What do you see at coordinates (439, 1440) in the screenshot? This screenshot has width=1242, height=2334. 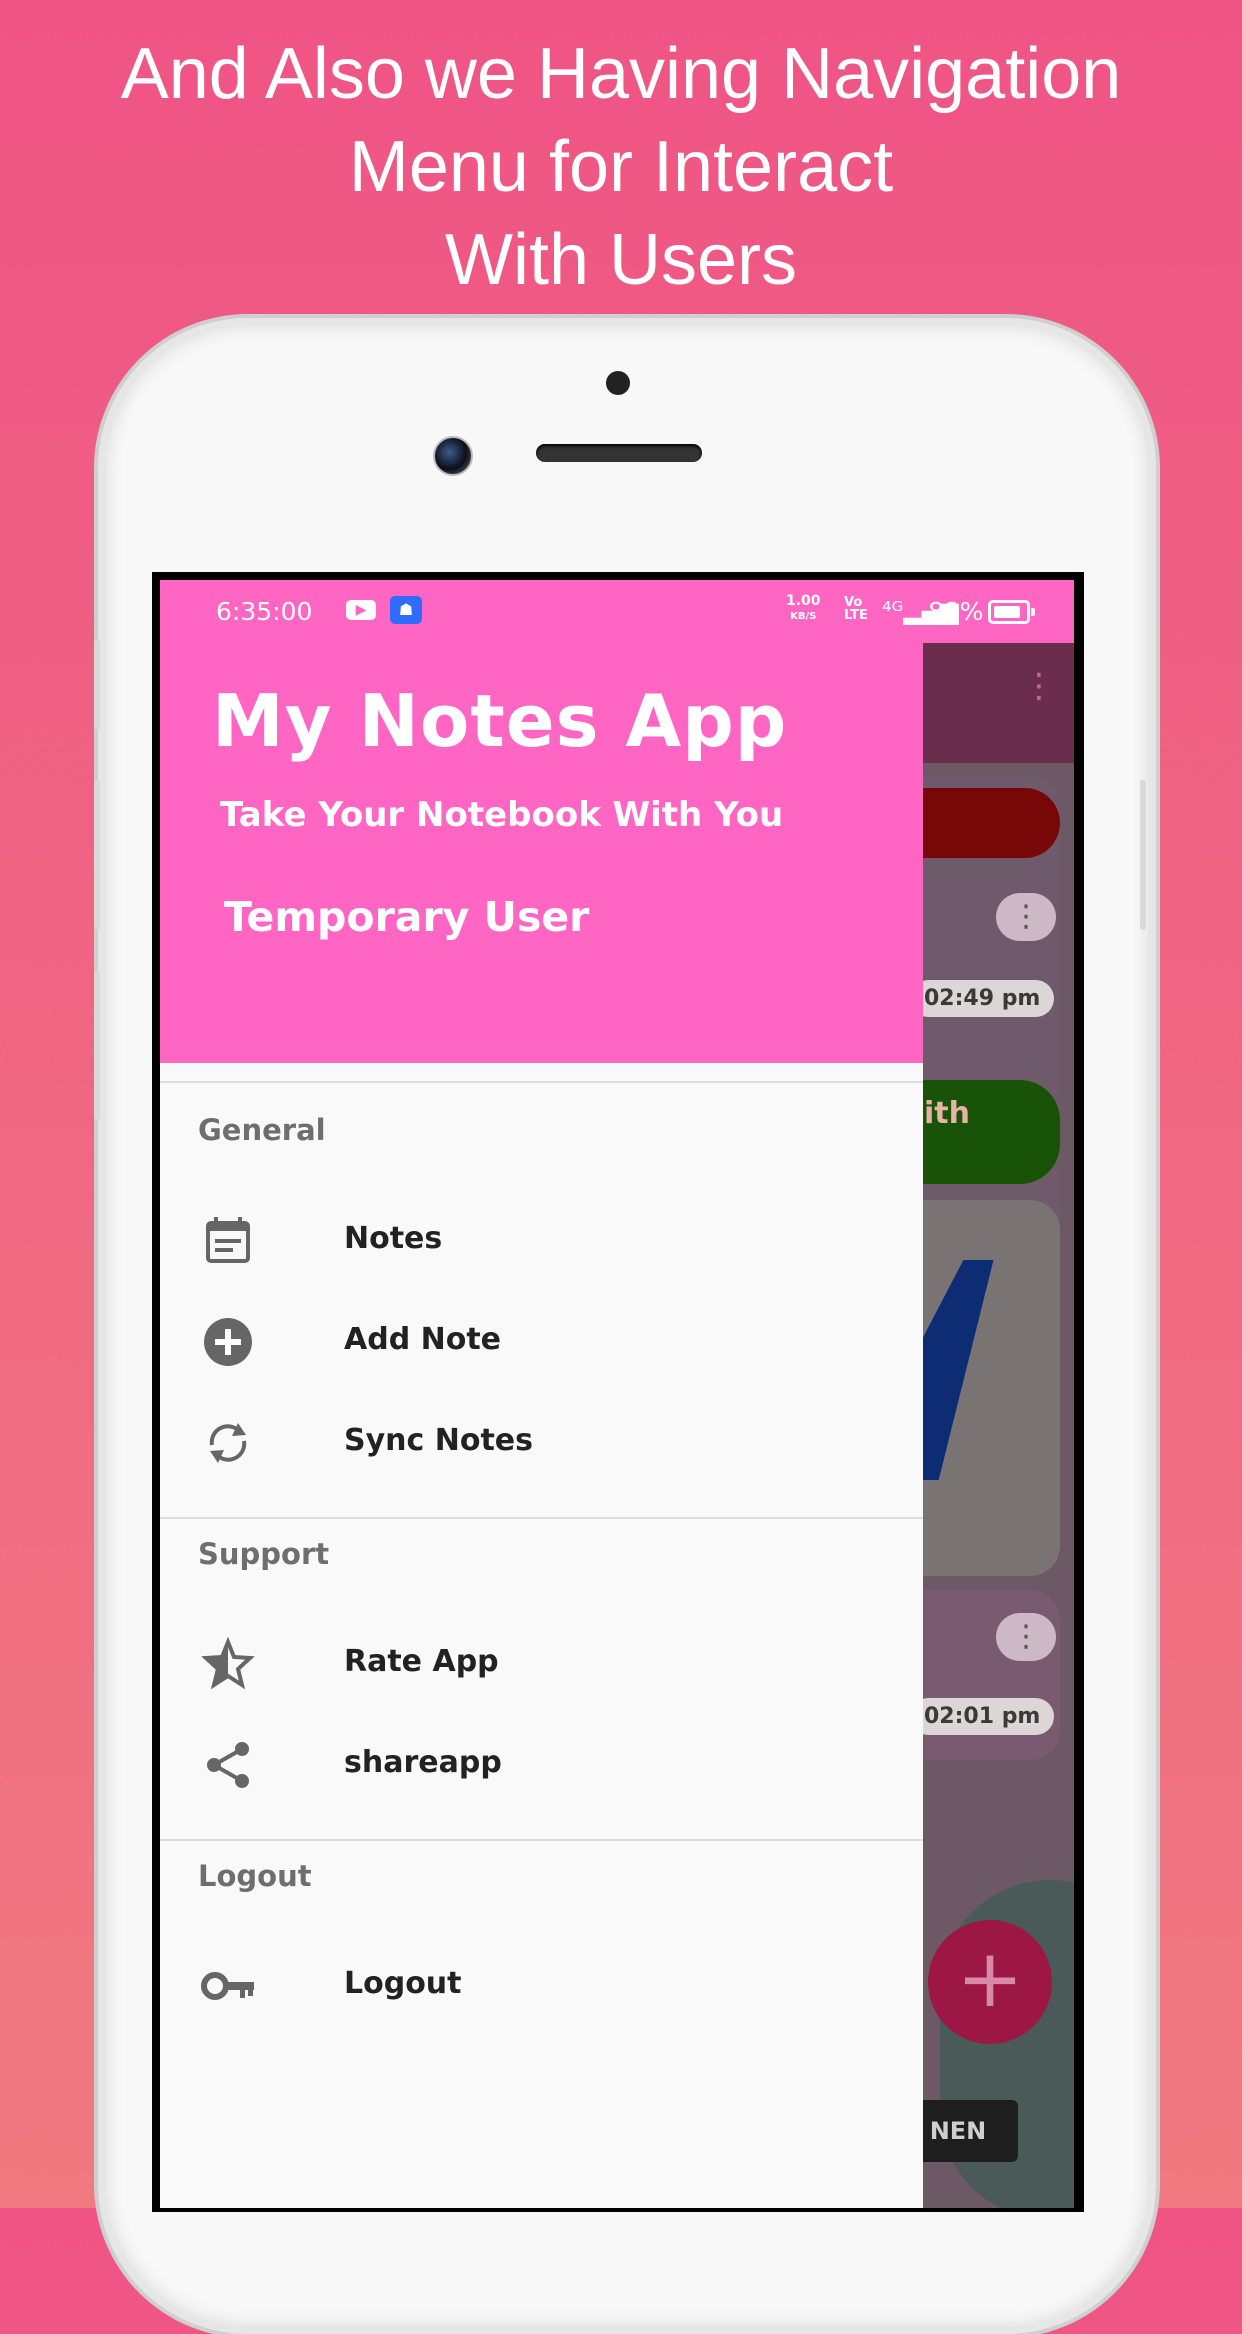 I see `menu-item-label: Sync Notes` at bounding box center [439, 1440].